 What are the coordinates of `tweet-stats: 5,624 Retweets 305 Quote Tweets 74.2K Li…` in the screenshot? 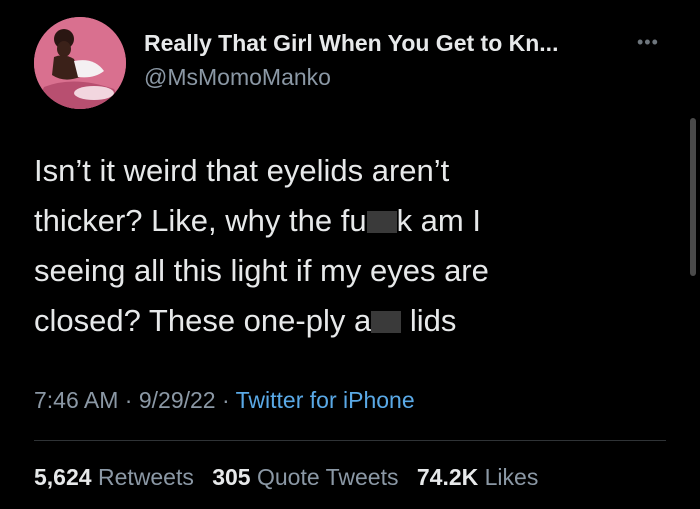 It's located at (286, 477).